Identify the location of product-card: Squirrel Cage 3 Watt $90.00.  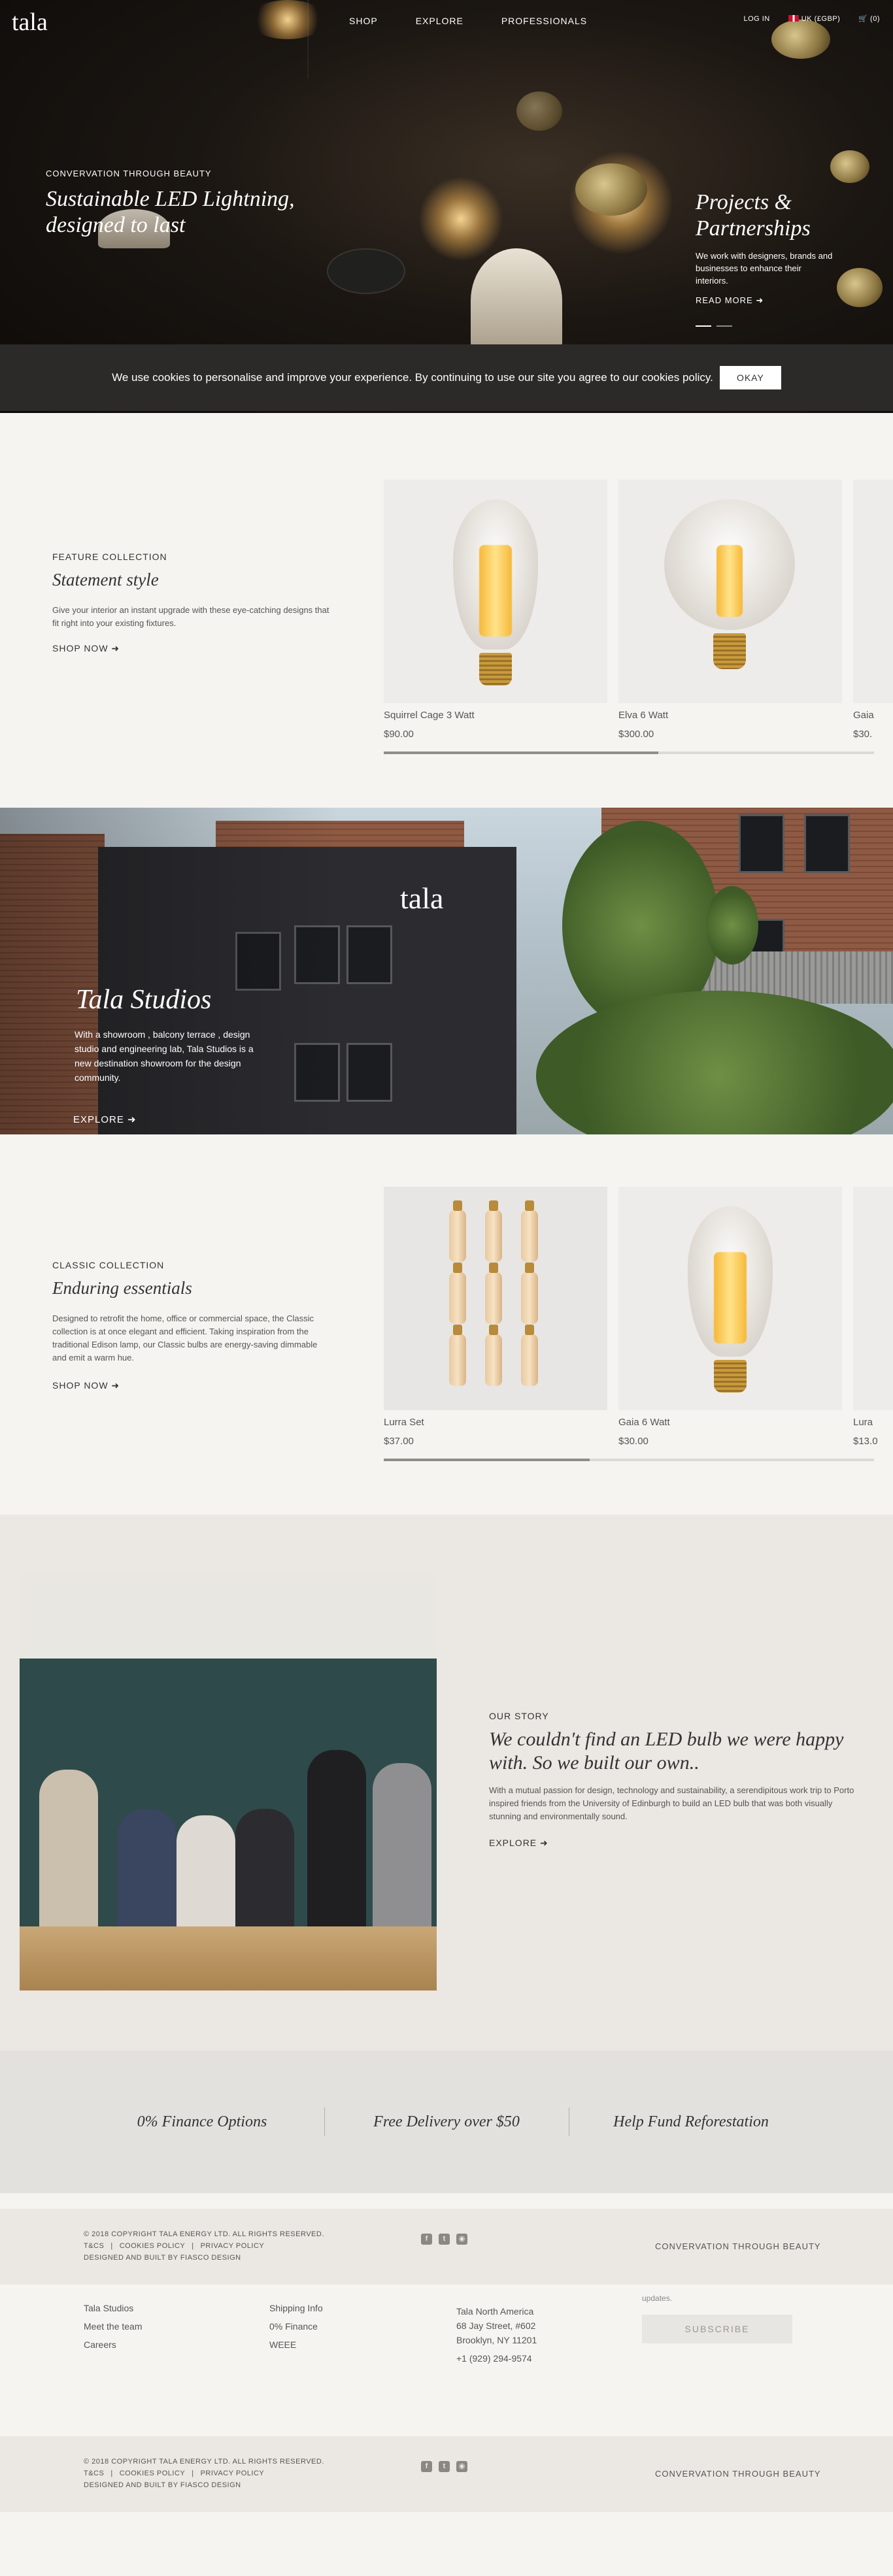
(495, 610).